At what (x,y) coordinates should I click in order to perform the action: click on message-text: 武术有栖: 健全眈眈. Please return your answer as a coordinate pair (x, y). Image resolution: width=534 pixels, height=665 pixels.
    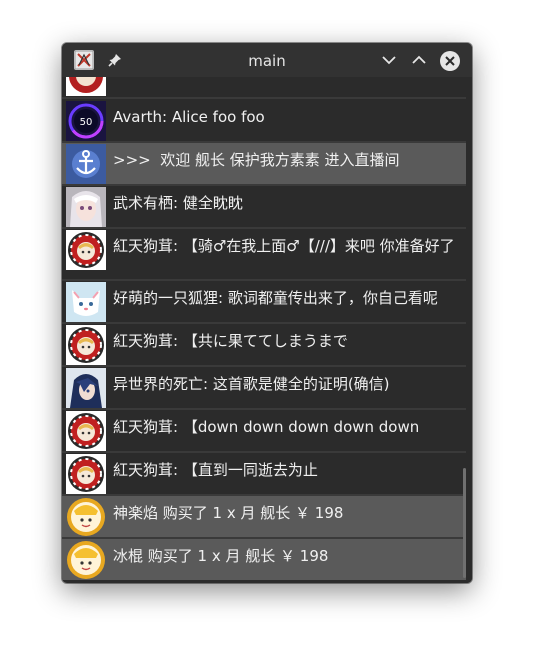
    Looking at the image, I should click on (178, 203).